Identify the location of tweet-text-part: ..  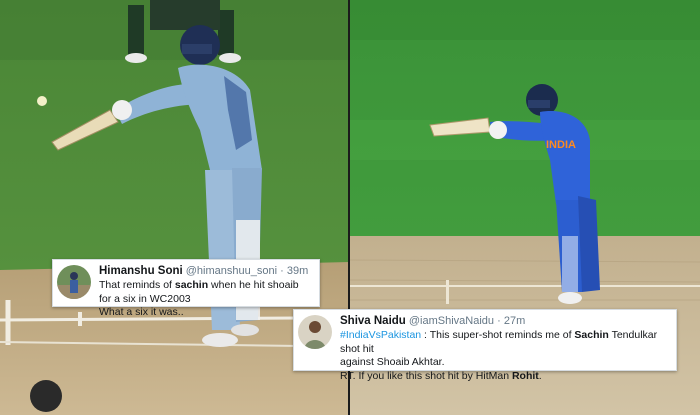
(540, 375).